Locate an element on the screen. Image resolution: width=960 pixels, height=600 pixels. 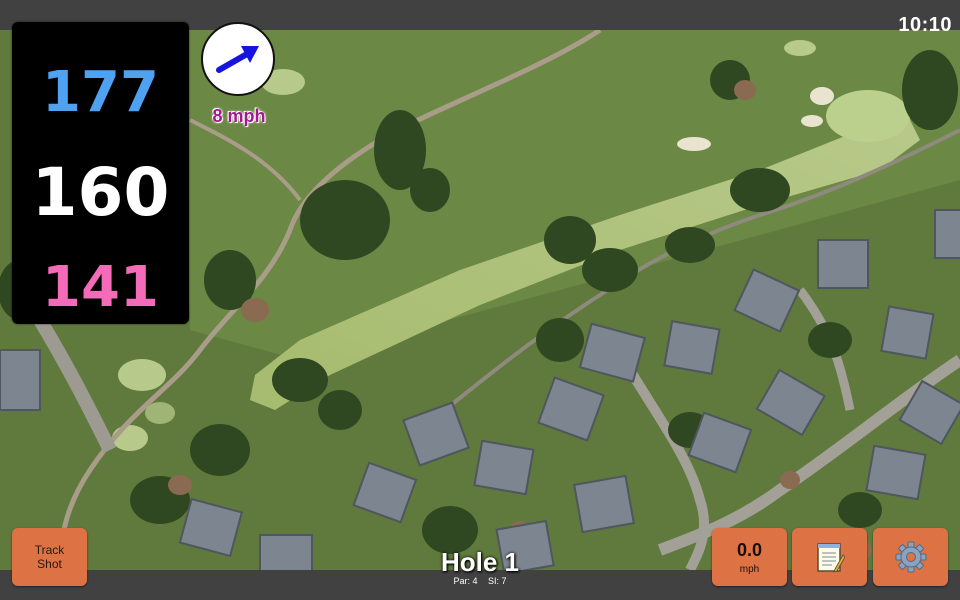
hole-info: Hole 1 Par: 4 SI: 7 is located at coordinates (480, 567).